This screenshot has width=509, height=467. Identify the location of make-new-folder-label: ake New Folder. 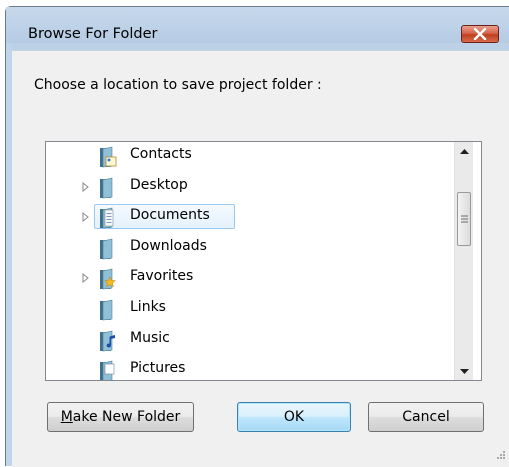
(126, 417).